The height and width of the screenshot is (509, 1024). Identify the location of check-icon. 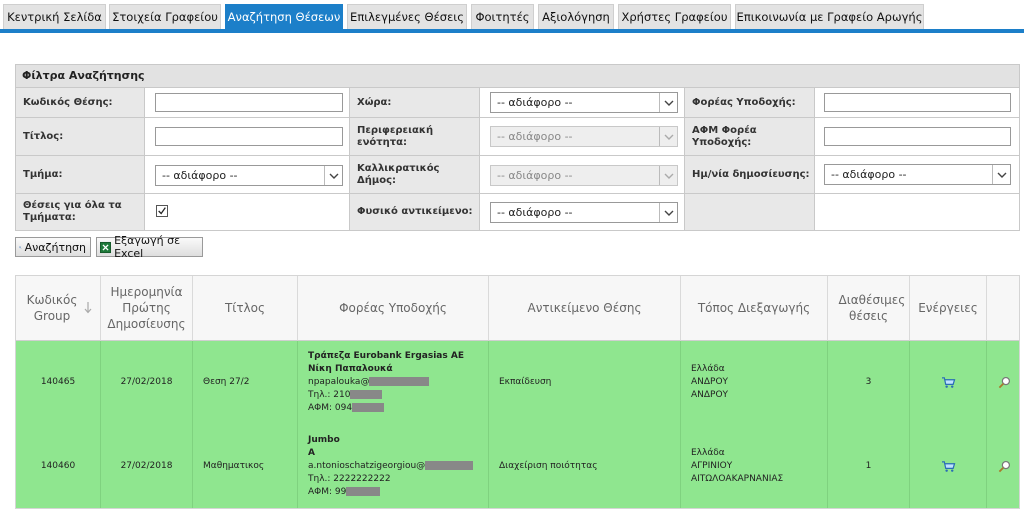
(162, 211).